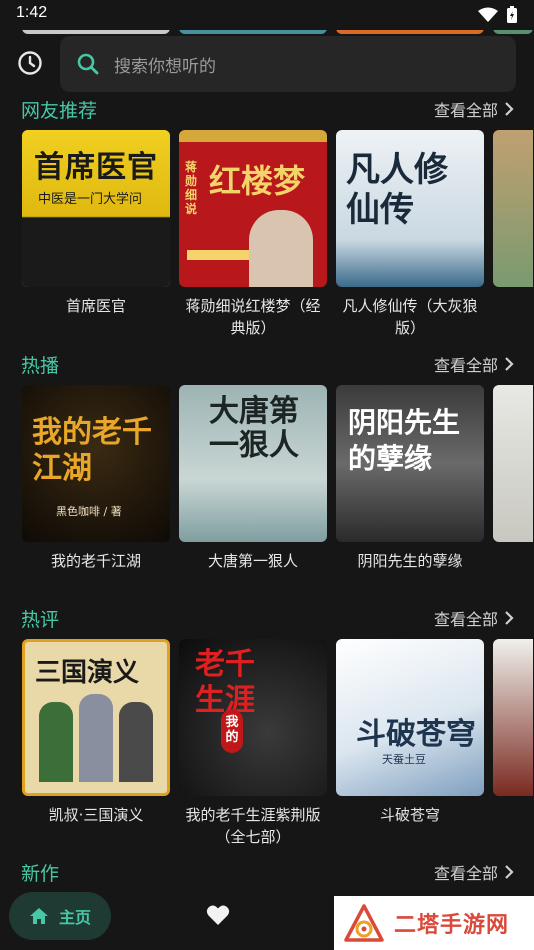 This screenshot has height=950, width=534. I want to click on book-card: 阴阳先生的孽缘 阴阳先生的孽缘, so click(410, 489).